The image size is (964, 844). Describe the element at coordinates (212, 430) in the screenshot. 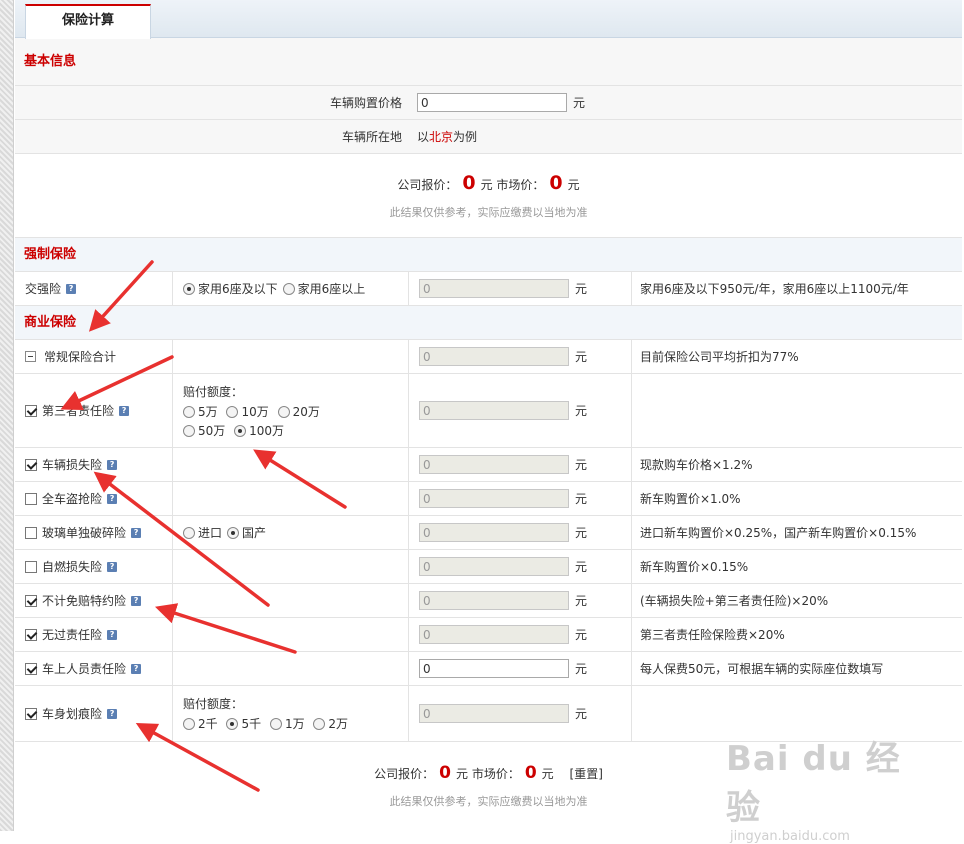

I see `option-label: 50万` at that location.